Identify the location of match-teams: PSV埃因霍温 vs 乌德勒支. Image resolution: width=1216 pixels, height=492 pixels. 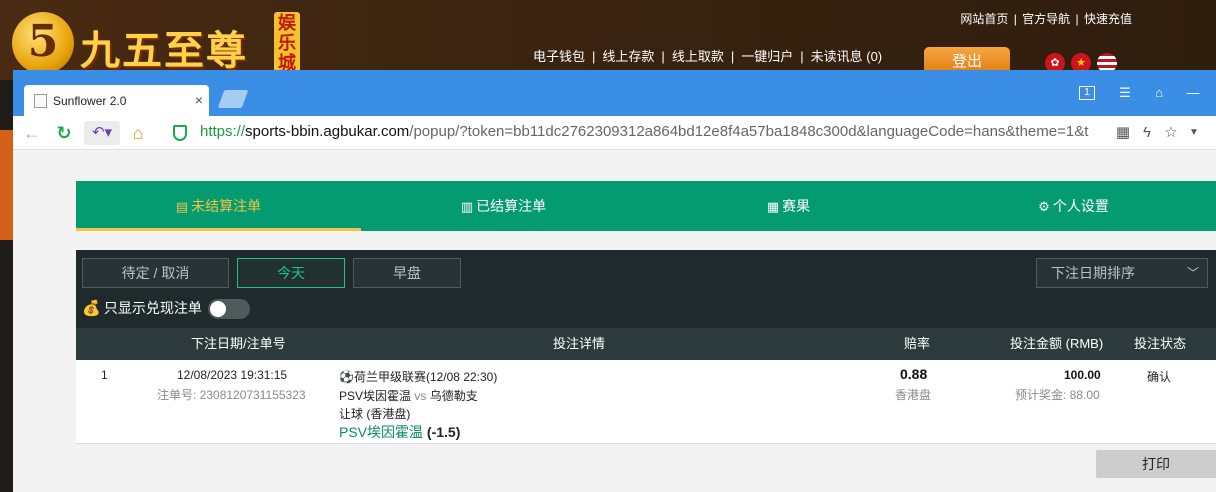
(408, 395).